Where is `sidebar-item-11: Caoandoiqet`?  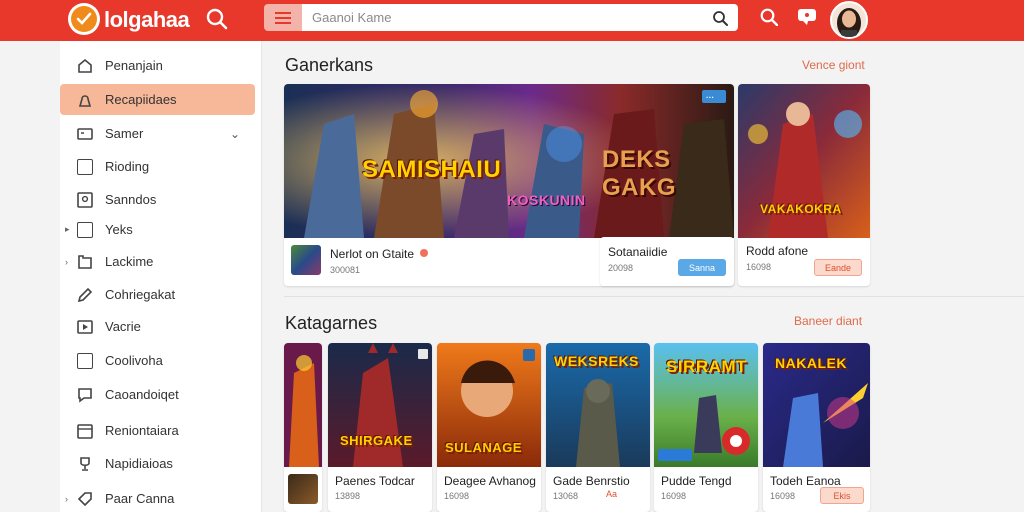
sidebar-item-11: Caoandoiqet is located at coordinates (161, 394).